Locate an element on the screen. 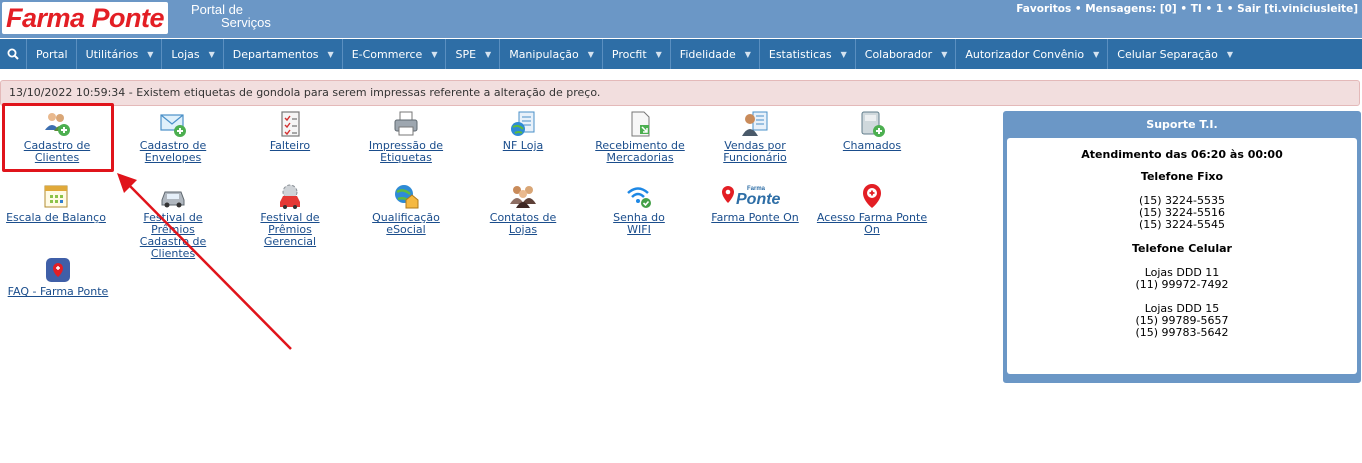  shortcut-label: Etiquetas is located at coordinates (406, 157).